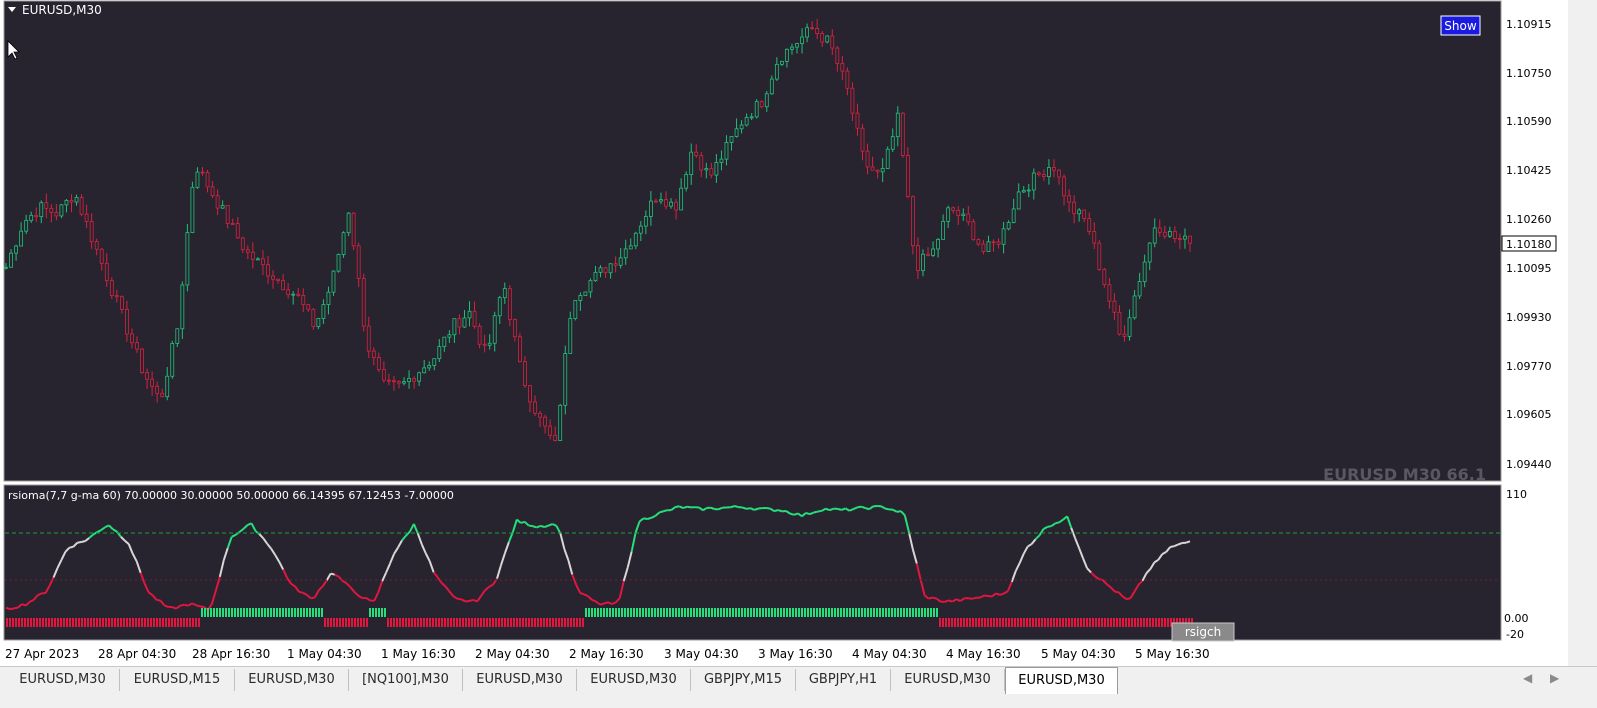 The width and height of the screenshot is (1597, 708). I want to click on show-button: Show, so click(1460, 25).